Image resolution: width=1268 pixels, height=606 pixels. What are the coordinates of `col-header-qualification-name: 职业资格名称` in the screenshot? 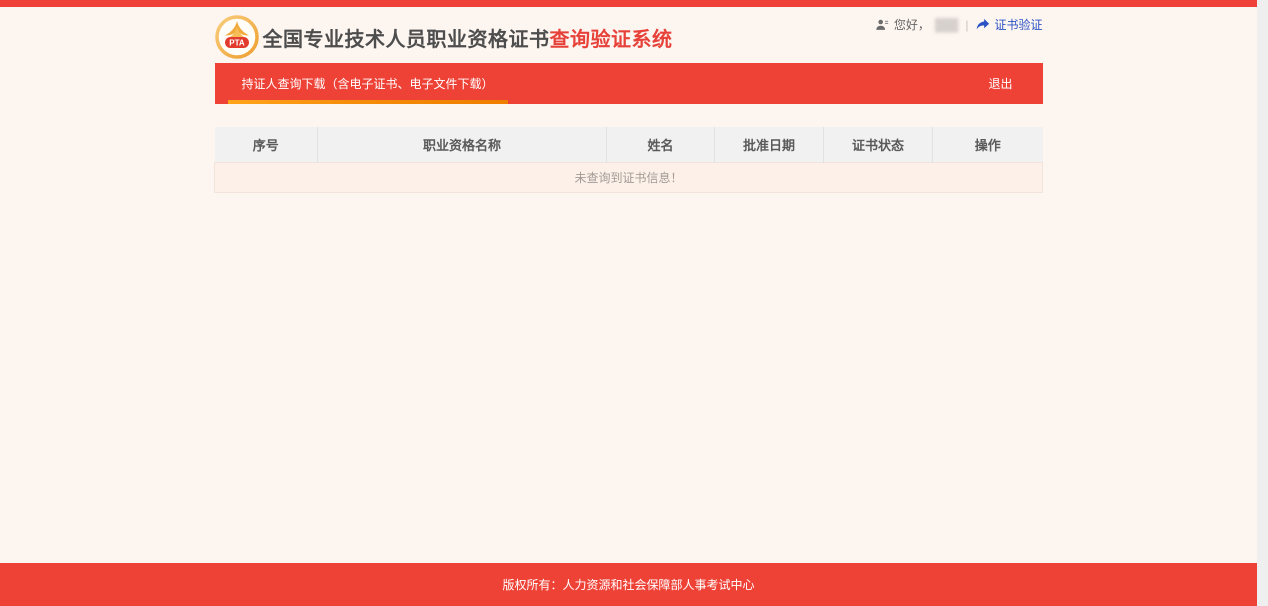 It's located at (462, 144).